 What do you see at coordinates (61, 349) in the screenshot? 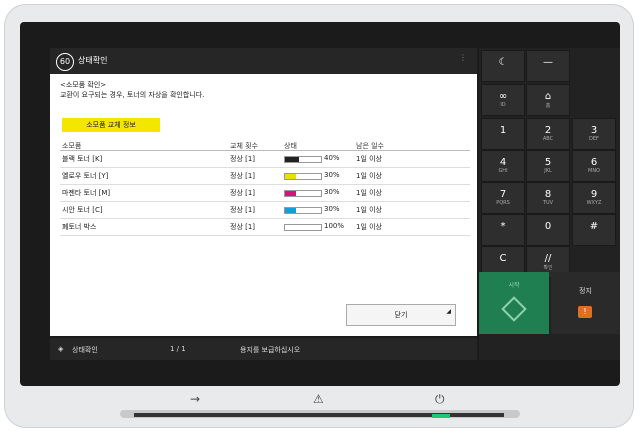
I see `status-icon: ◈` at bounding box center [61, 349].